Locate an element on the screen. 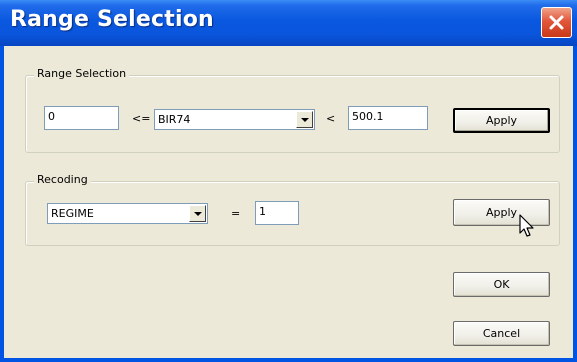 Image resolution: width=577 pixels, height=362 pixels. close-button is located at coordinates (556, 22).